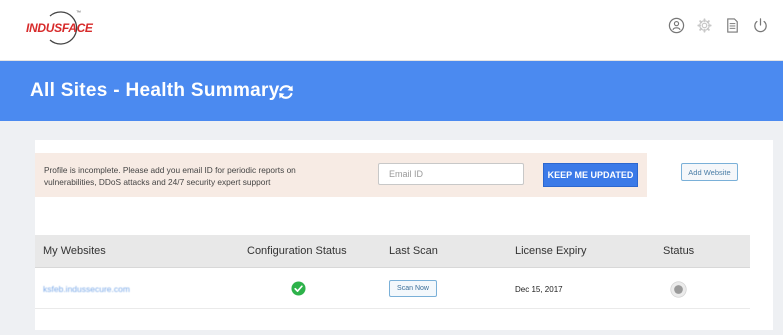 This screenshot has width=783, height=335. Describe the element at coordinates (678, 289) in the screenshot. I see `status-dot-icon` at that location.